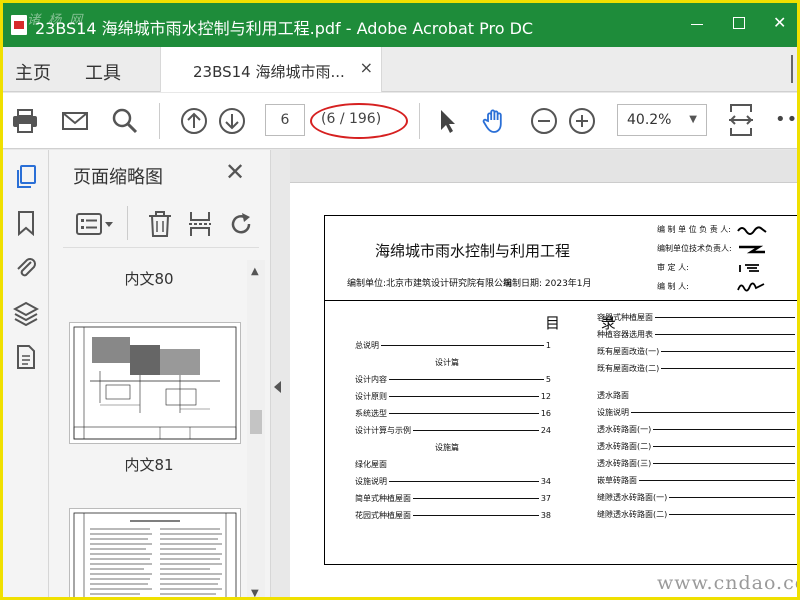 This screenshot has height=600, width=800. I want to click on bookmark-icon, so click(26, 223).